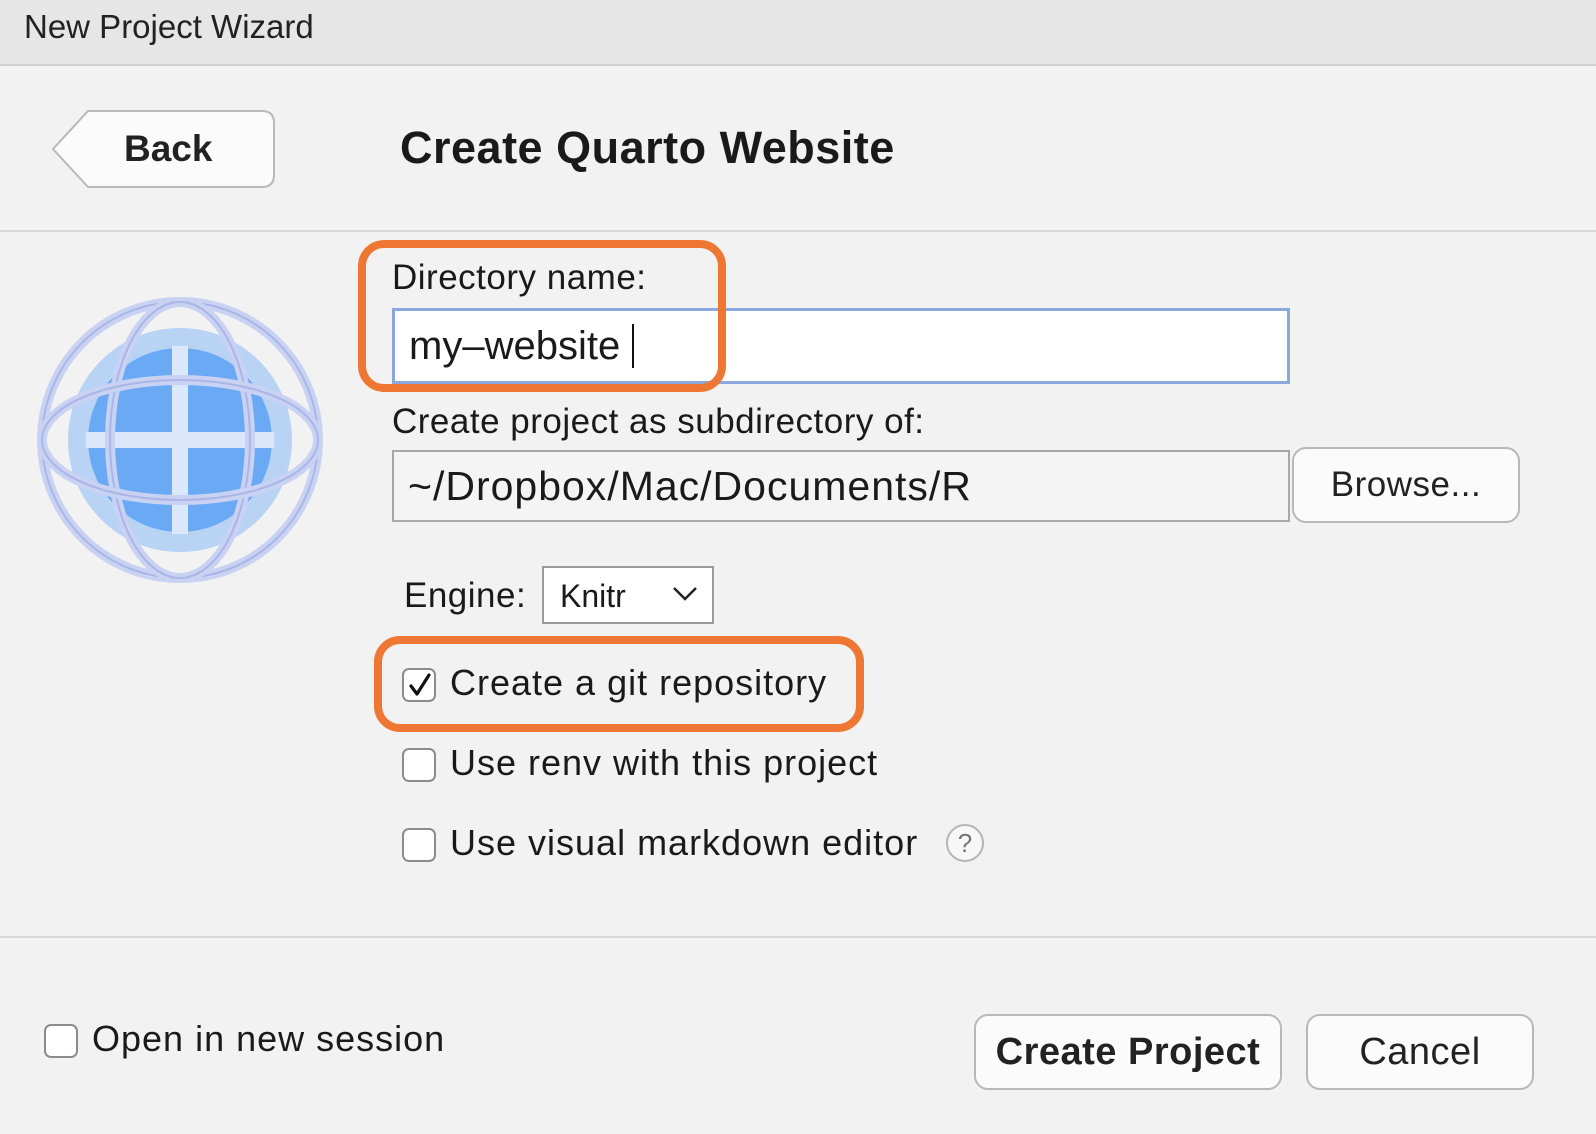 This screenshot has height=1134, width=1596. What do you see at coordinates (1420, 1052) in the screenshot?
I see `cancel-button: Cancel` at bounding box center [1420, 1052].